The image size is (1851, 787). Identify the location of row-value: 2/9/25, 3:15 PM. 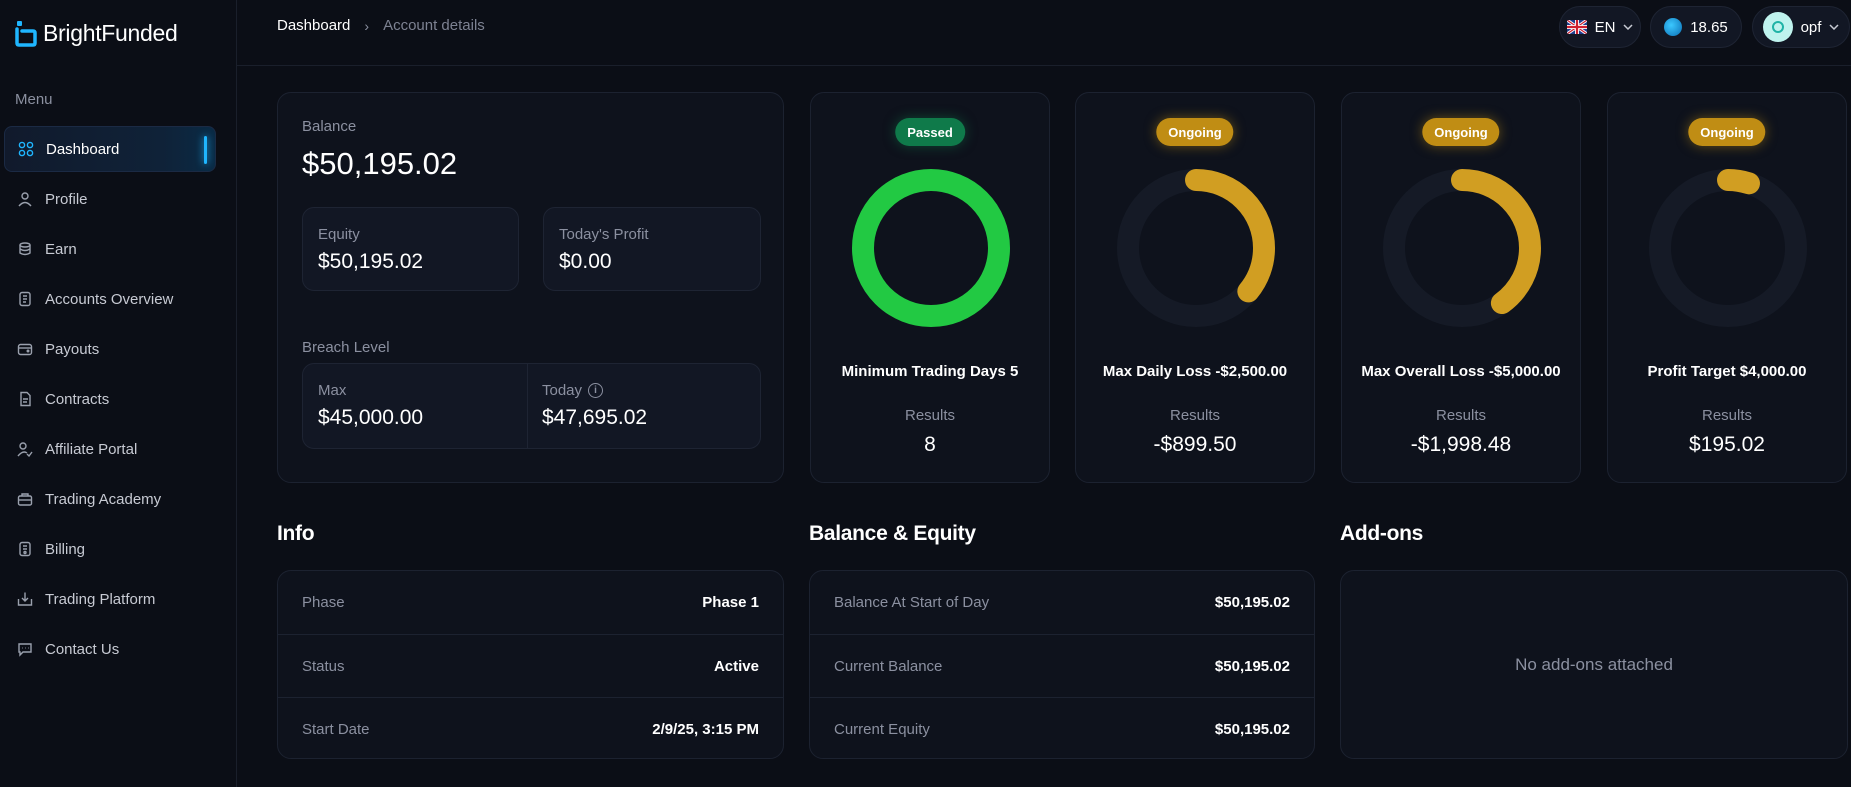
(705, 729).